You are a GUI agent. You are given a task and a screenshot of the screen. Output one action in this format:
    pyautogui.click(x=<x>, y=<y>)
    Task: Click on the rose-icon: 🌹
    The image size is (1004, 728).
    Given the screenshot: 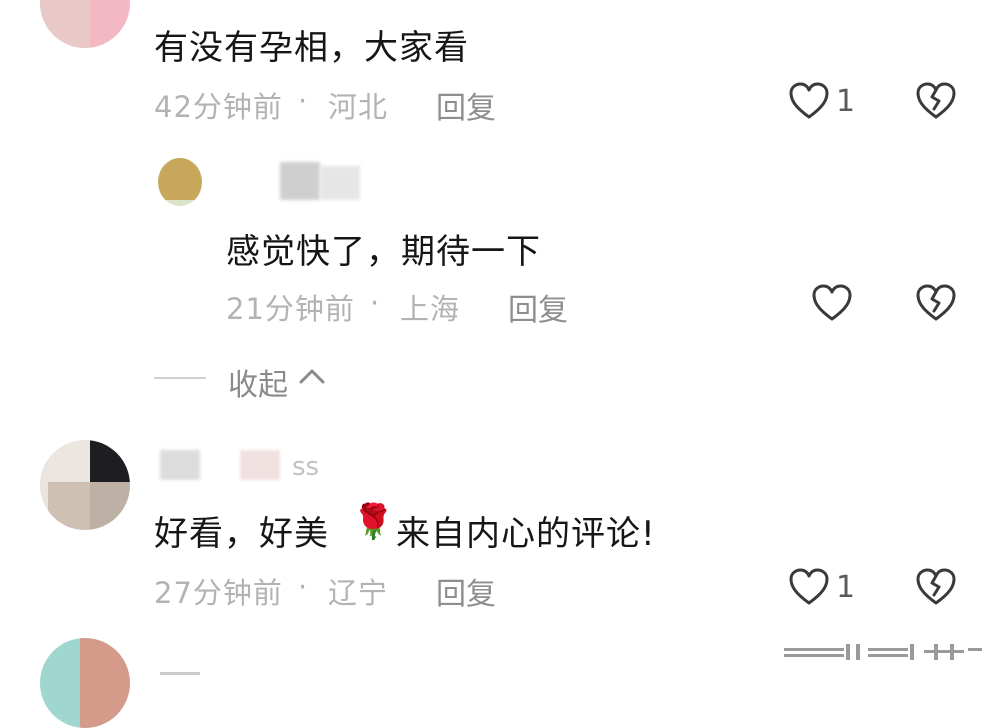 What is the action you would take?
    pyautogui.click(x=373, y=522)
    